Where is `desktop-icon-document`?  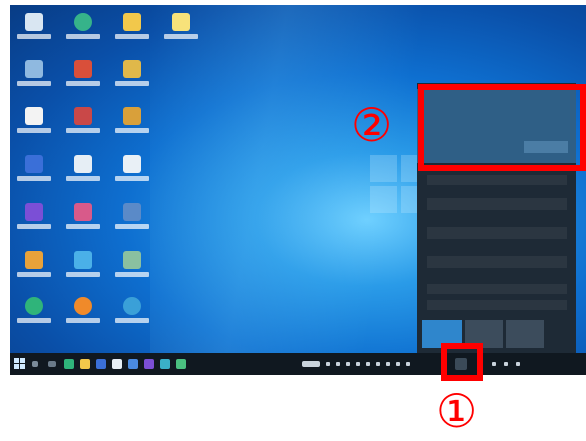 desktop-icon-document is located at coordinates (34, 125).